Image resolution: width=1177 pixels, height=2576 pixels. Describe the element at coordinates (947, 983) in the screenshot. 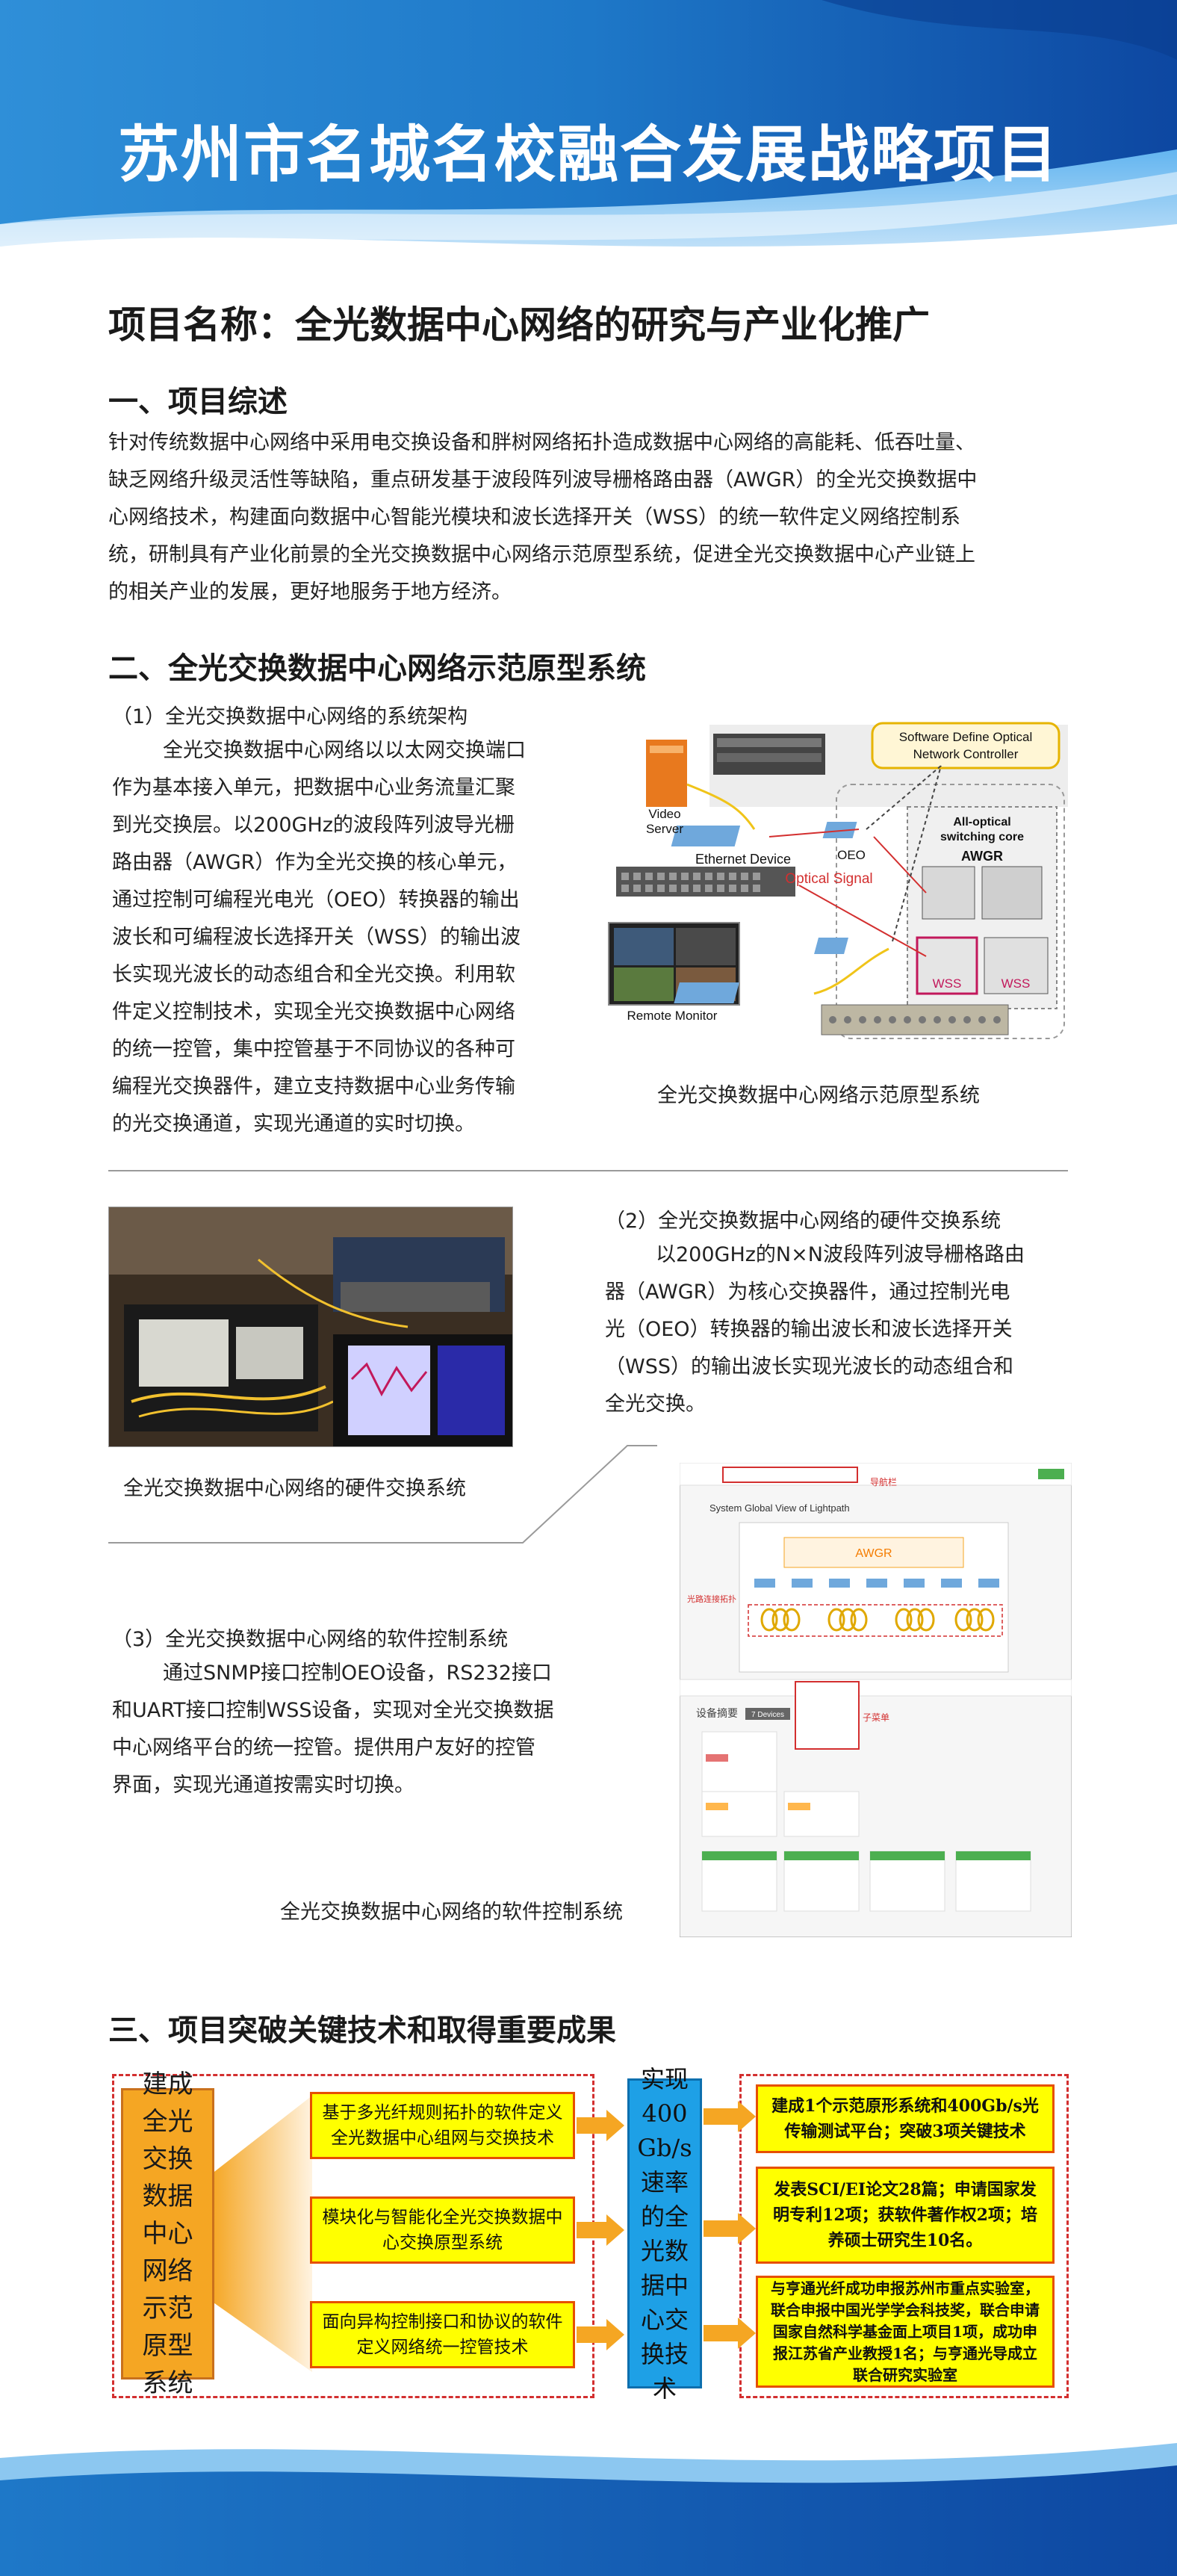

I see `wss-label-1: WSS` at that location.